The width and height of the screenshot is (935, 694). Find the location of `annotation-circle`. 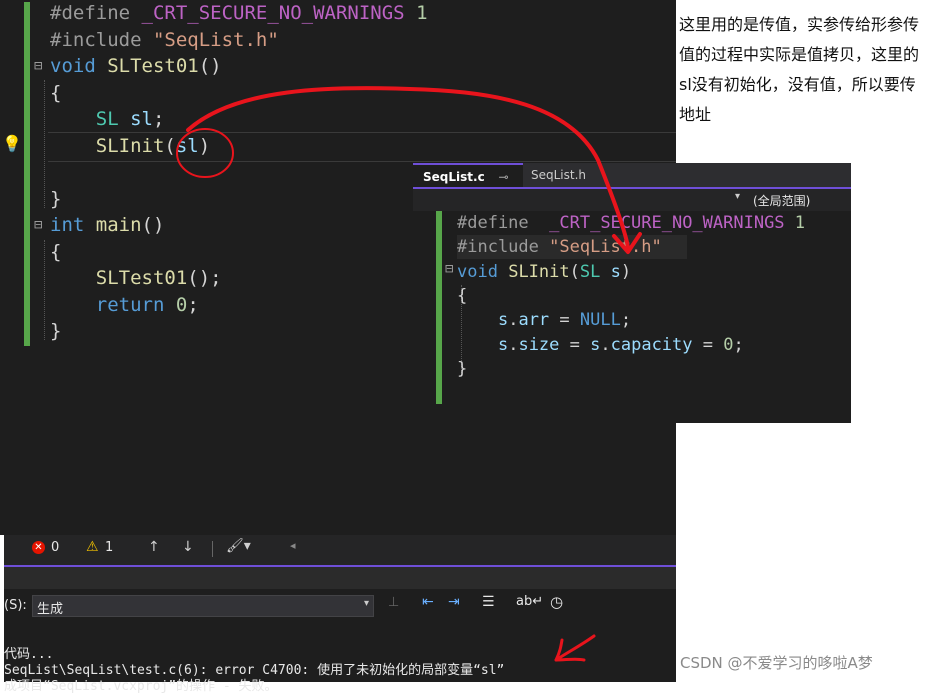

annotation-circle is located at coordinates (205, 153).